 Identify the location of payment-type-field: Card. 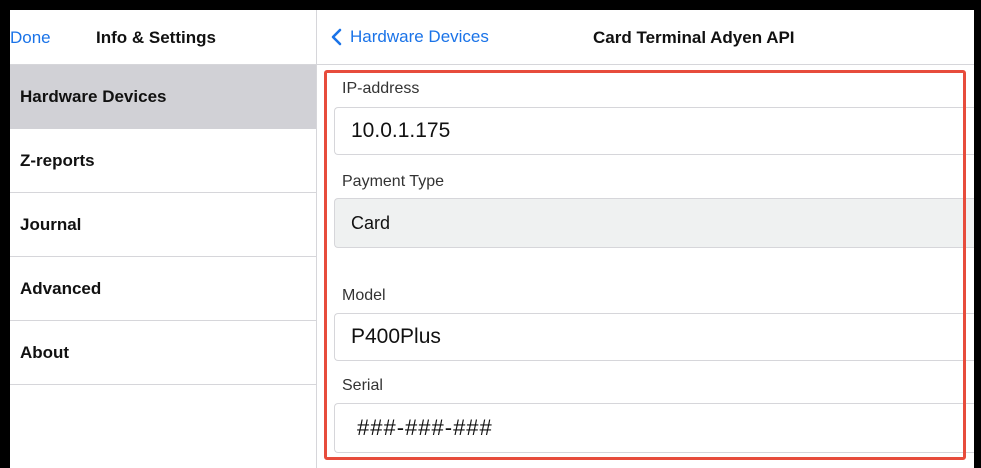
(654, 223).